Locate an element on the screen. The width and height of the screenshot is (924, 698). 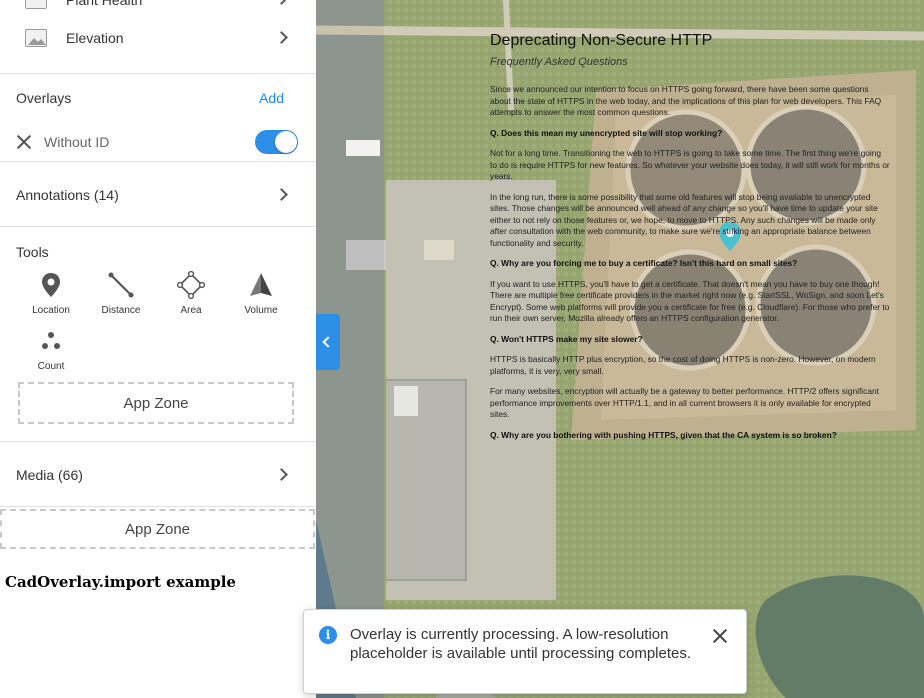
annotations-row: Annotations (14) is located at coordinates (158, 195).